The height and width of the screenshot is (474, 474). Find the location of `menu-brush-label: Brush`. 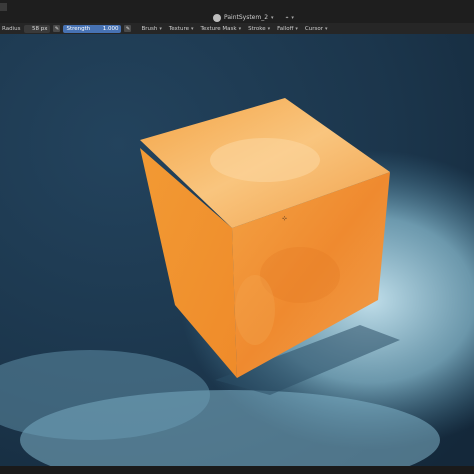

menu-brush-label: Brush is located at coordinates (149, 28).